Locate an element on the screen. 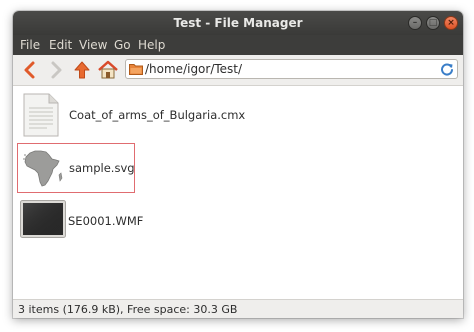  file-name: sample.svg is located at coordinates (102, 168).